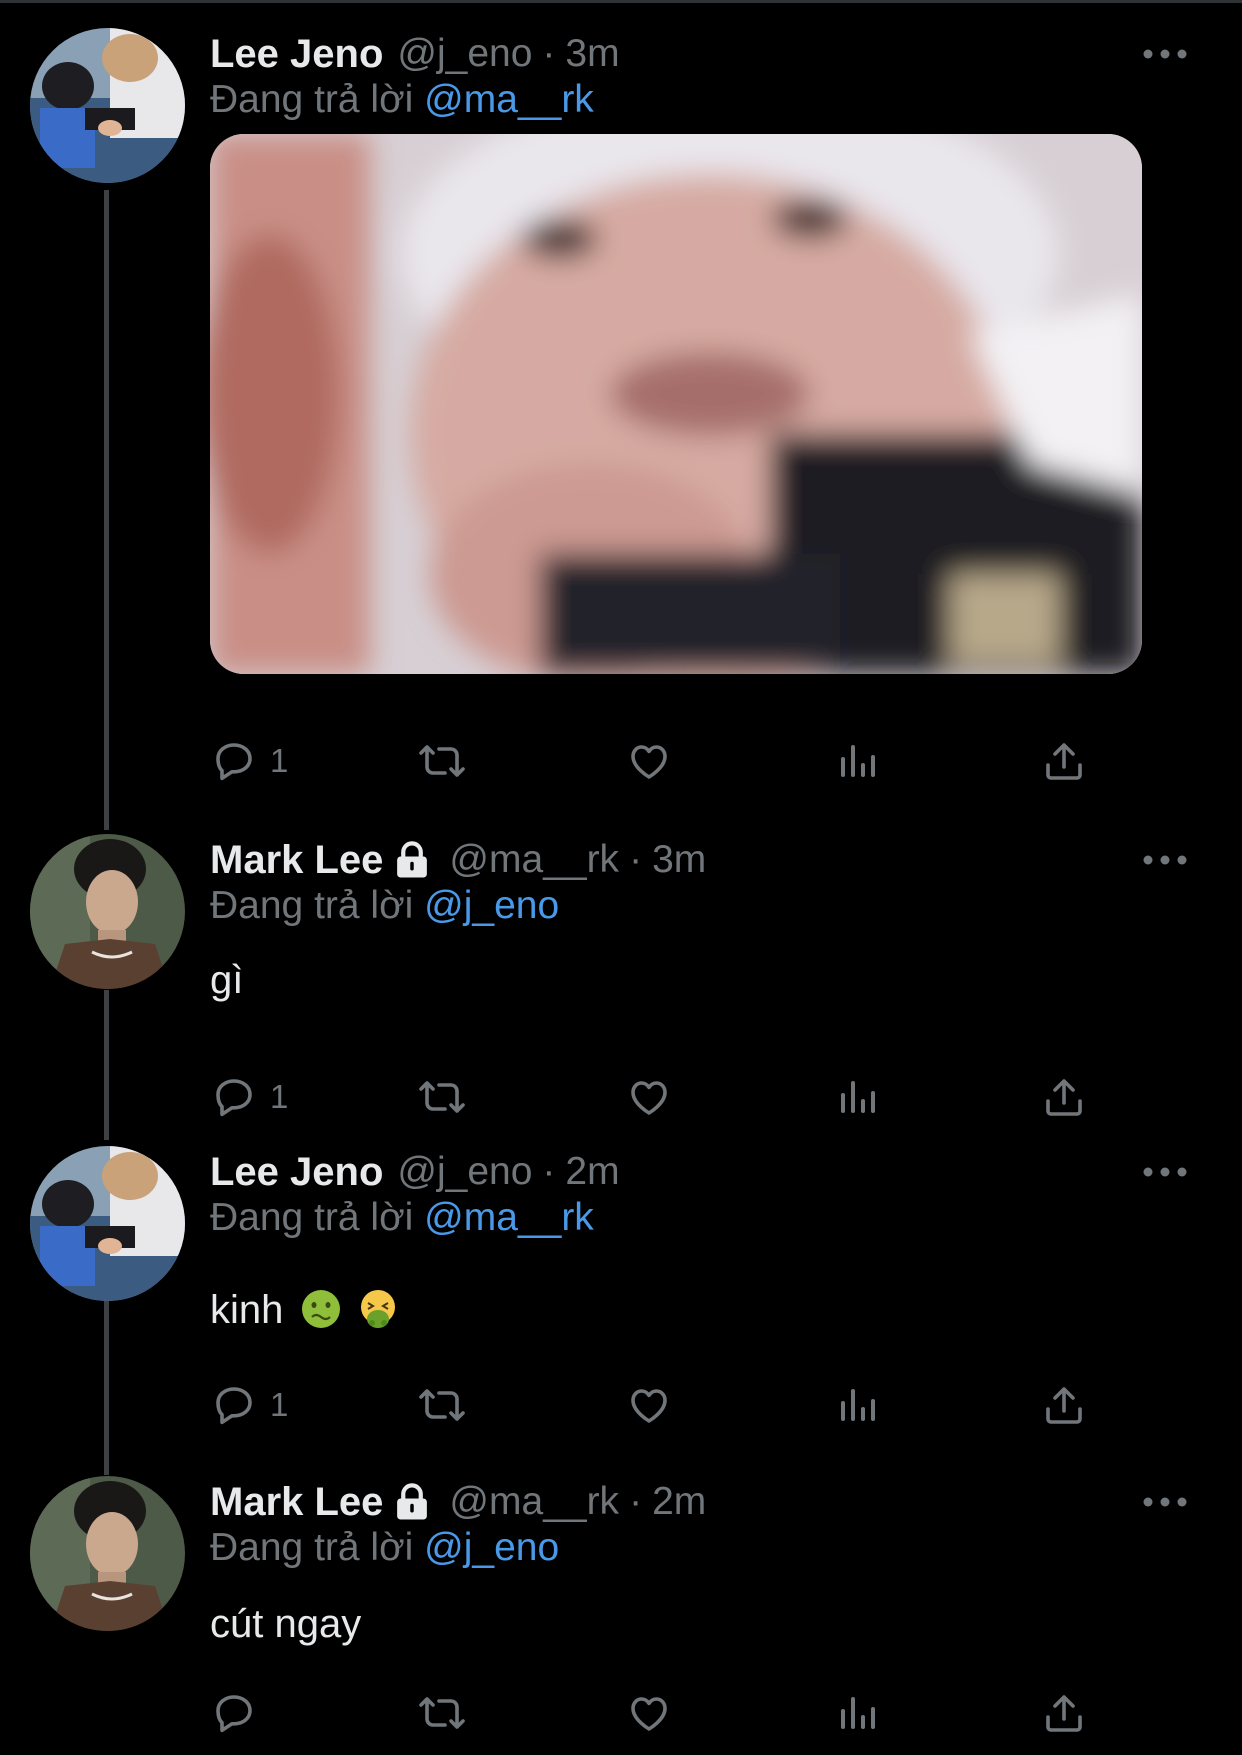 This screenshot has width=1242, height=1755. Describe the element at coordinates (621, 1) in the screenshot. I see `top-border` at that location.